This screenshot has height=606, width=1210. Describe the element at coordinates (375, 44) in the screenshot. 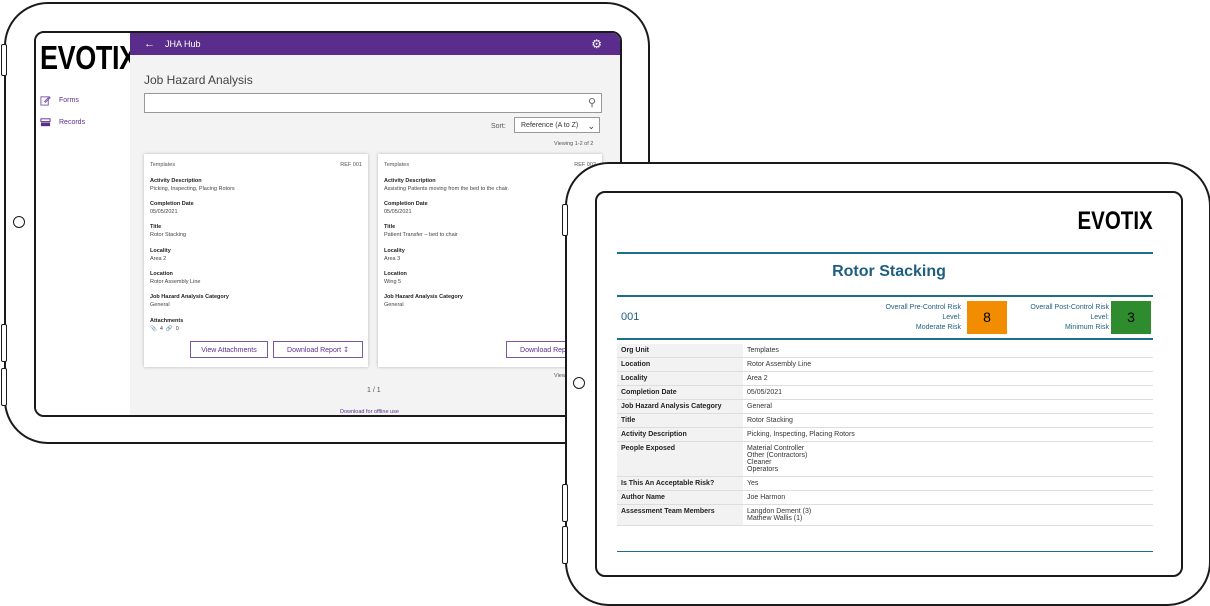

I see `top-bar: ← JHA Hub ⚙` at that location.